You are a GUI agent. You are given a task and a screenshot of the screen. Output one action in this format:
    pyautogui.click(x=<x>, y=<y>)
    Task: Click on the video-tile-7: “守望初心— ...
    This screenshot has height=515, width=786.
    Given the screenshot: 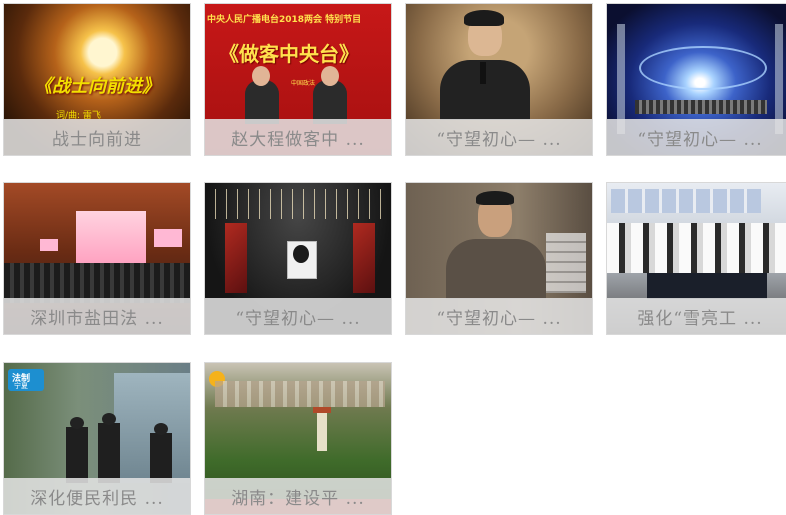 What is the action you would take?
    pyautogui.click(x=499, y=258)
    